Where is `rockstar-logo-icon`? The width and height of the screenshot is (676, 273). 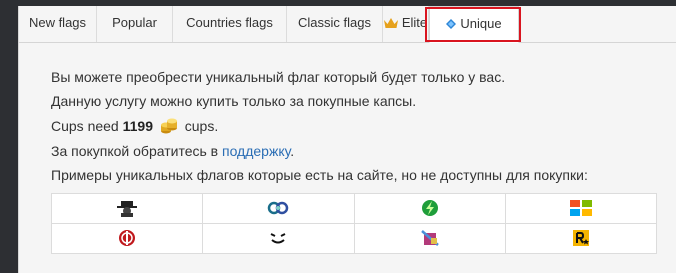
rockstar-logo-icon is located at coordinates (580, 238).